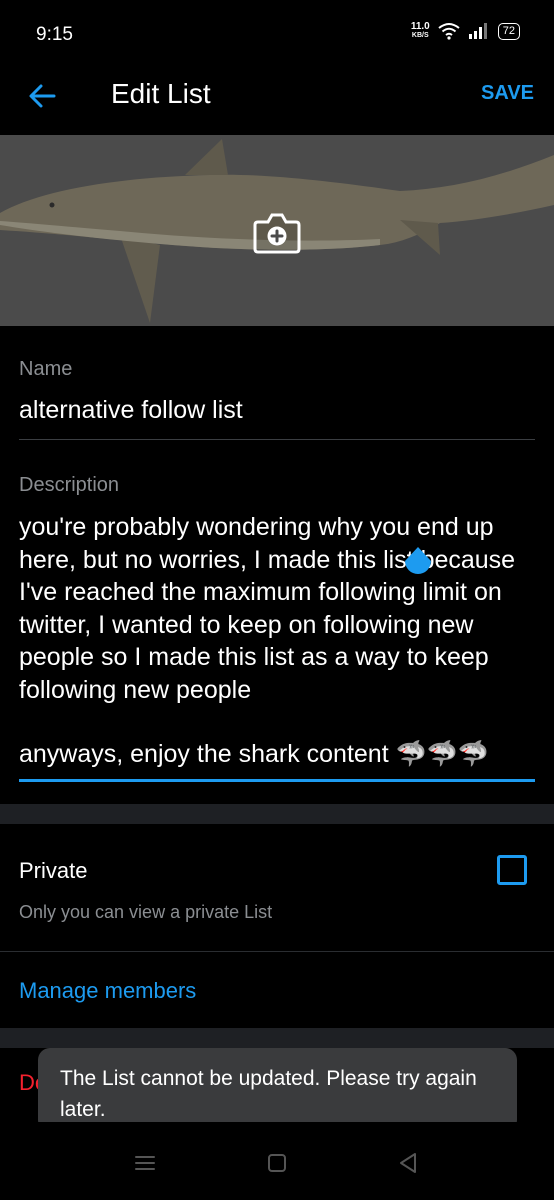  What do you see at coordinates (53, 870) in the screenshot?
I see `private-label: Private` at bounding box center [53, 870].